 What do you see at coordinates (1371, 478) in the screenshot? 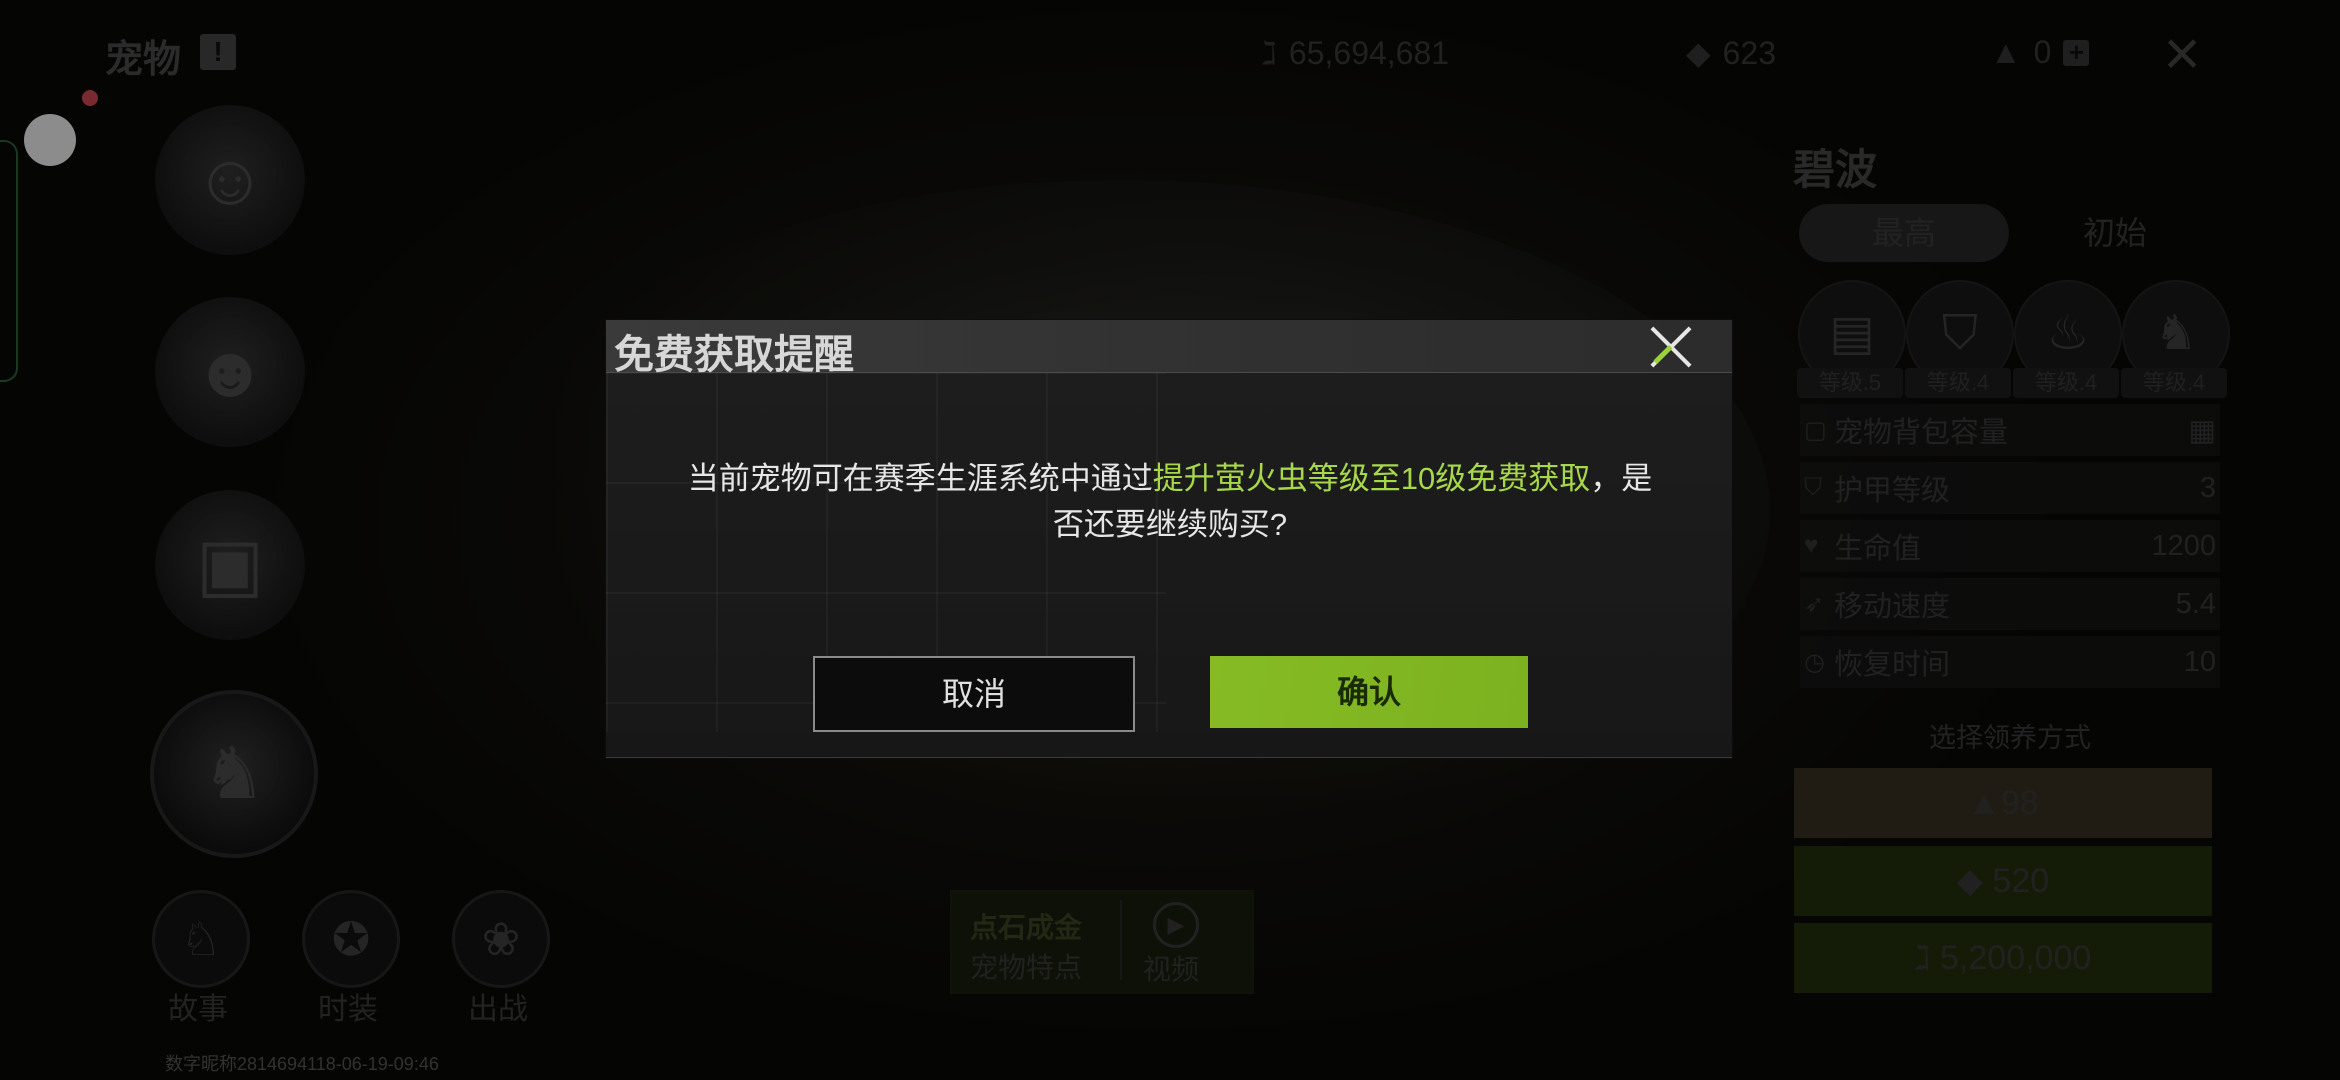
I see `message-highlight: 提升萤火虫等级至10级免费获取` at bounding box center [1371, 478].